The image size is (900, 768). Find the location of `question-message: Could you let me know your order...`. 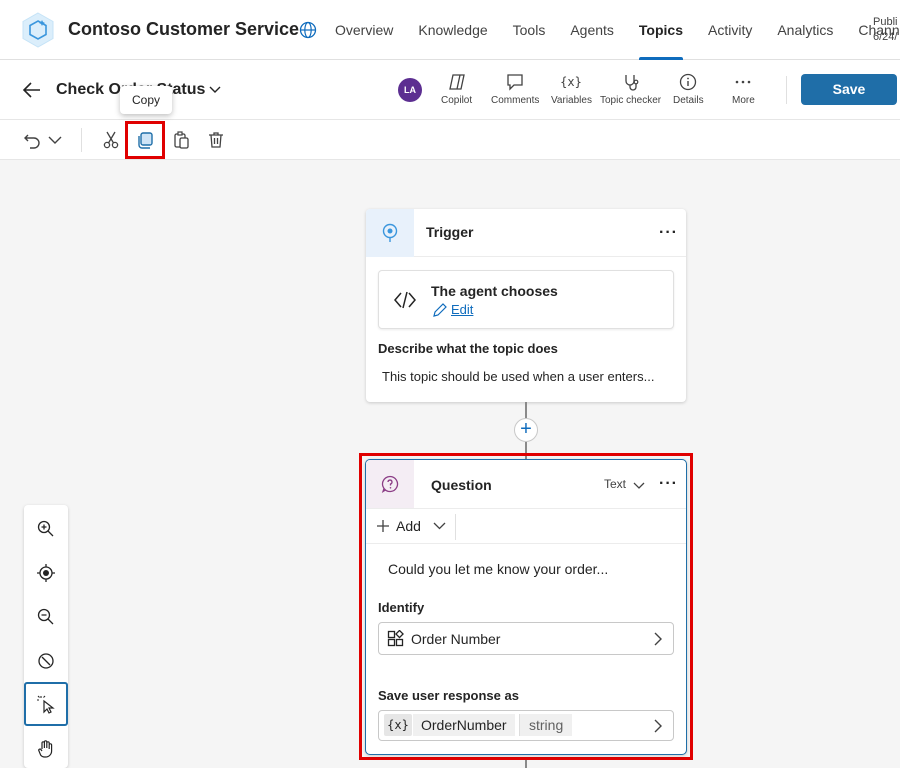

question-message: Could you let me know your order... is located at coordinates (498, 569).